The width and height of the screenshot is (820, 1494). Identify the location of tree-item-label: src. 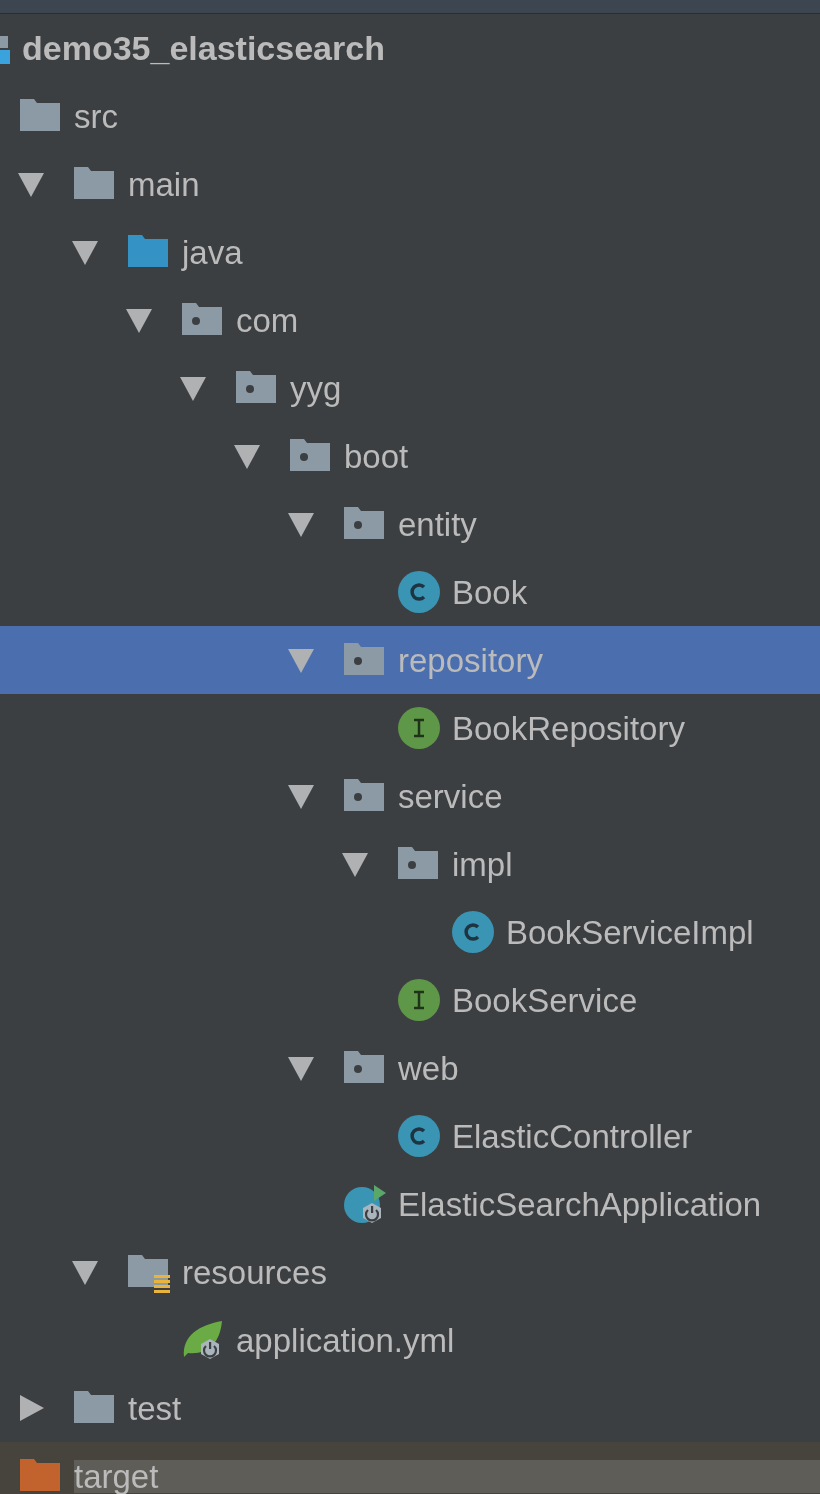
(96, 116).